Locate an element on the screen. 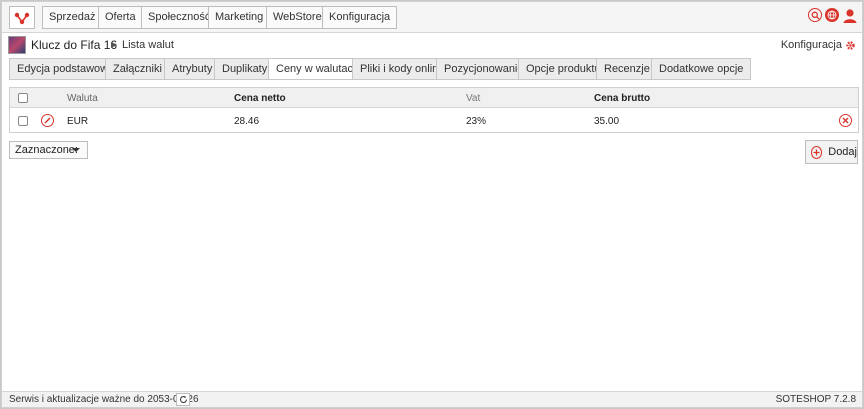 This screenshot has width=864, height=409. search-icon is located at coordinates (815, 15).